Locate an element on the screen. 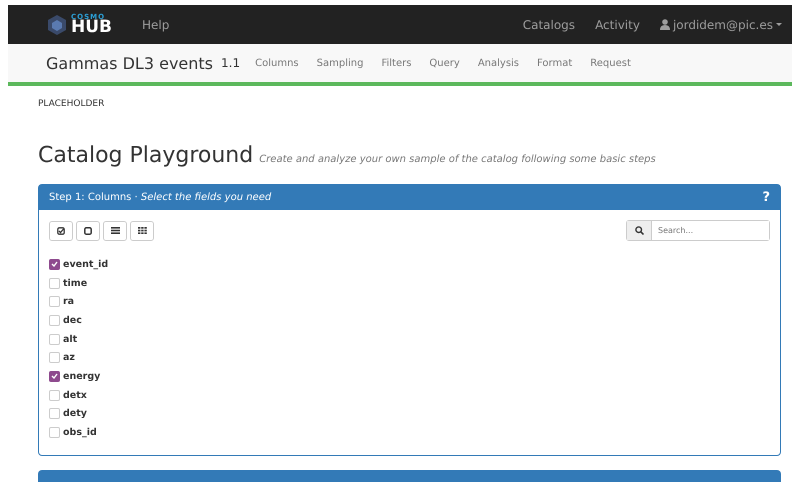  square-icon is located at coordinates (88, 230).